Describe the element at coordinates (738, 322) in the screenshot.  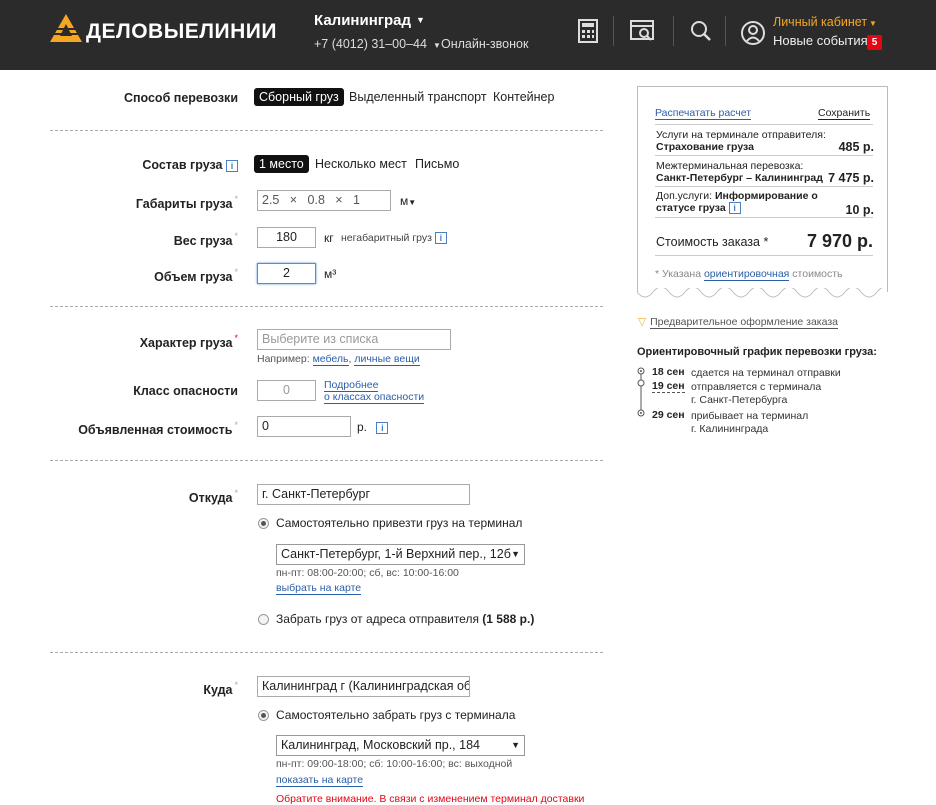
I see `preorder-link: ▽ Предварительное оформление заказа` at that location.